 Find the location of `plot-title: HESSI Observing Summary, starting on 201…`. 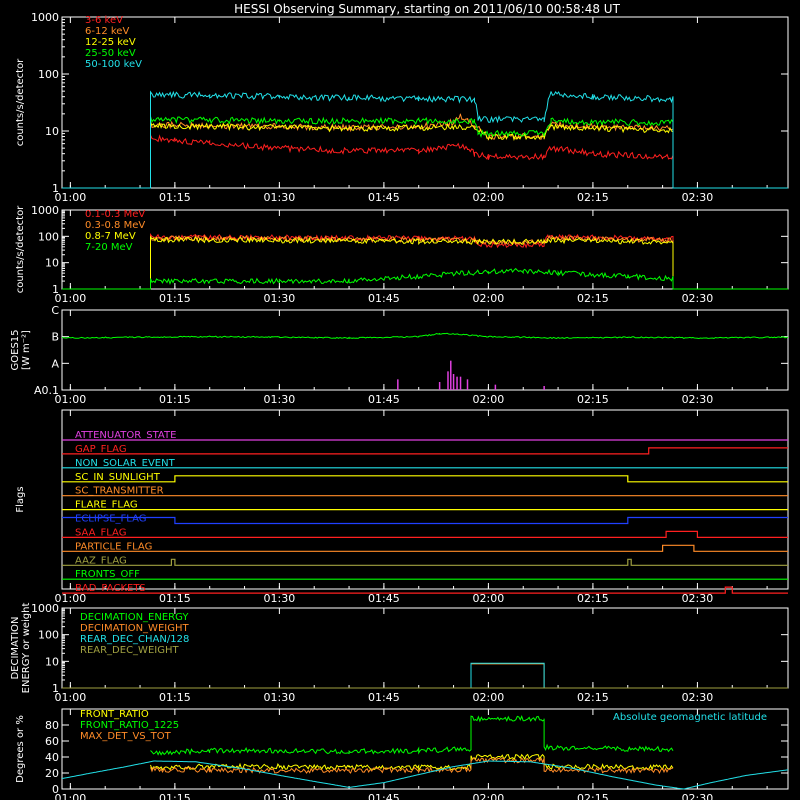

plot-title: HESSI Observing Summary, starting on 201… is located at coordinates (427, 9).